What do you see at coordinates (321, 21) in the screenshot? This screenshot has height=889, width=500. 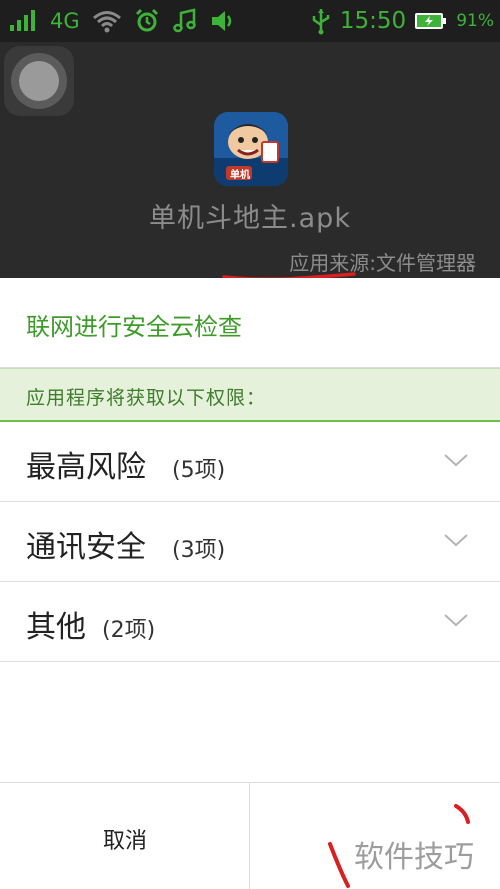 I see `usb-icon` at bounding box center [321, 21].